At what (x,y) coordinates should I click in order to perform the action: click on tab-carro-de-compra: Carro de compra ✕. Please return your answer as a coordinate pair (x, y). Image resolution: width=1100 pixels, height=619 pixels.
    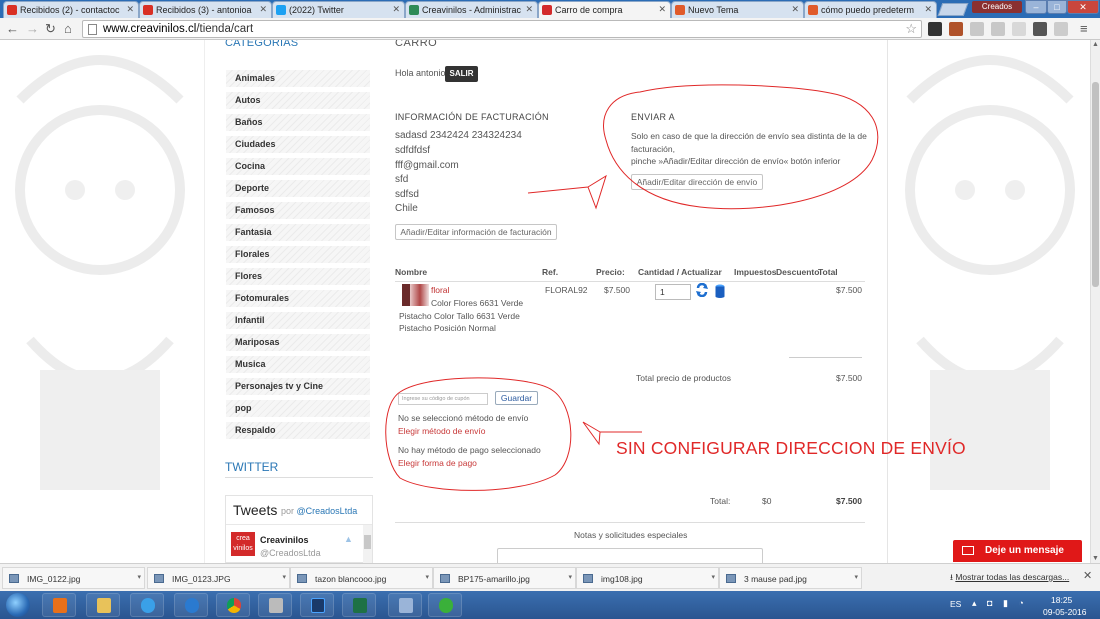
    Looking at the image, I should click on (604, 9).